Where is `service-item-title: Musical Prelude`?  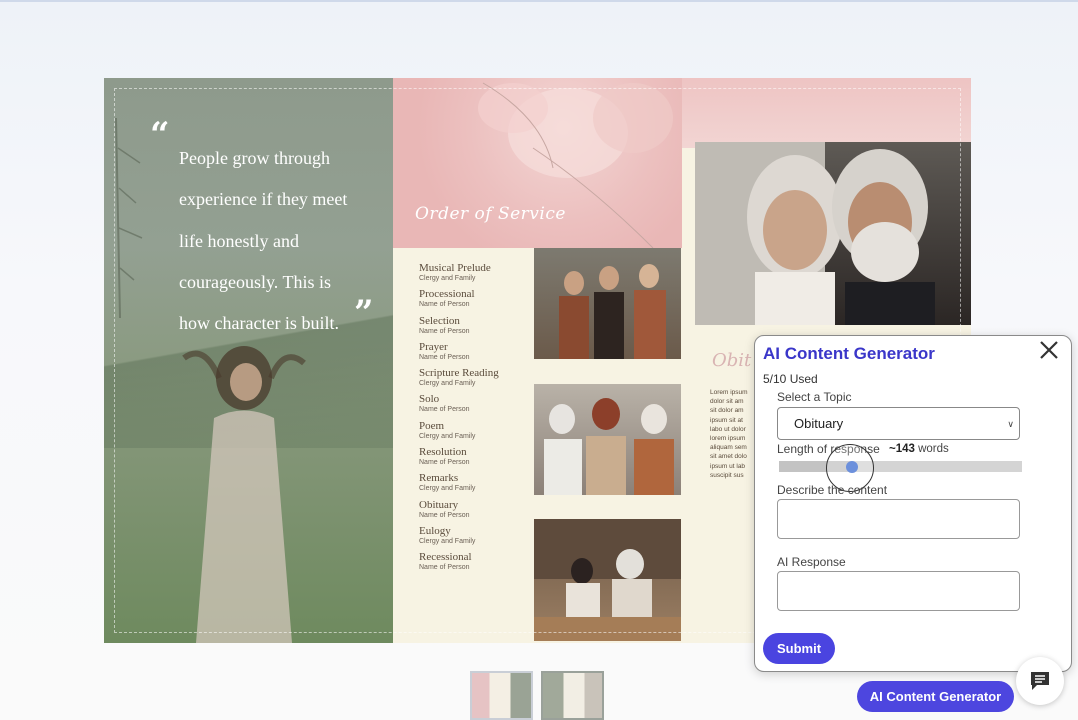
service-item-title: Musical Prelude is located at coordinates (455, 268).